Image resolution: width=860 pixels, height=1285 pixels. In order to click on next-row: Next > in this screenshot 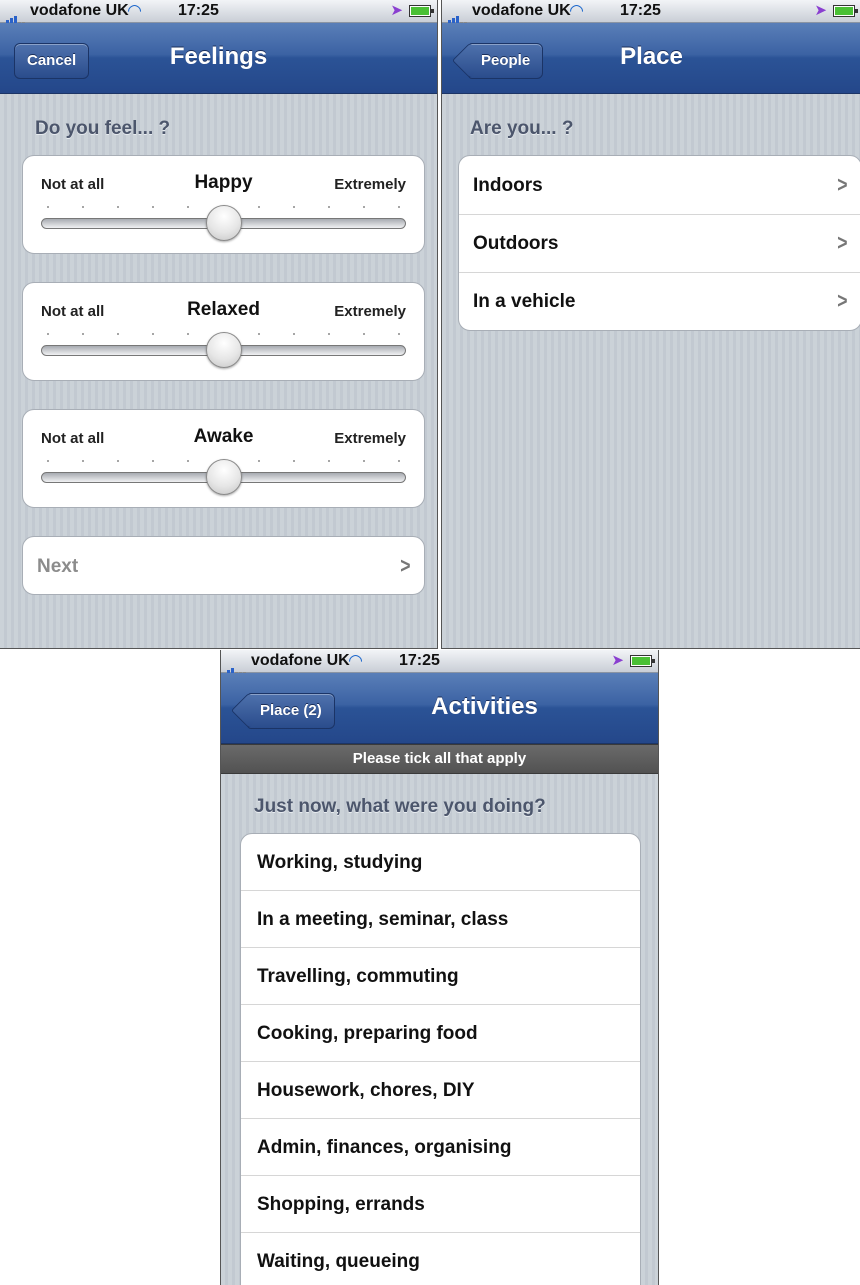, I will do `click(223, 565)`.